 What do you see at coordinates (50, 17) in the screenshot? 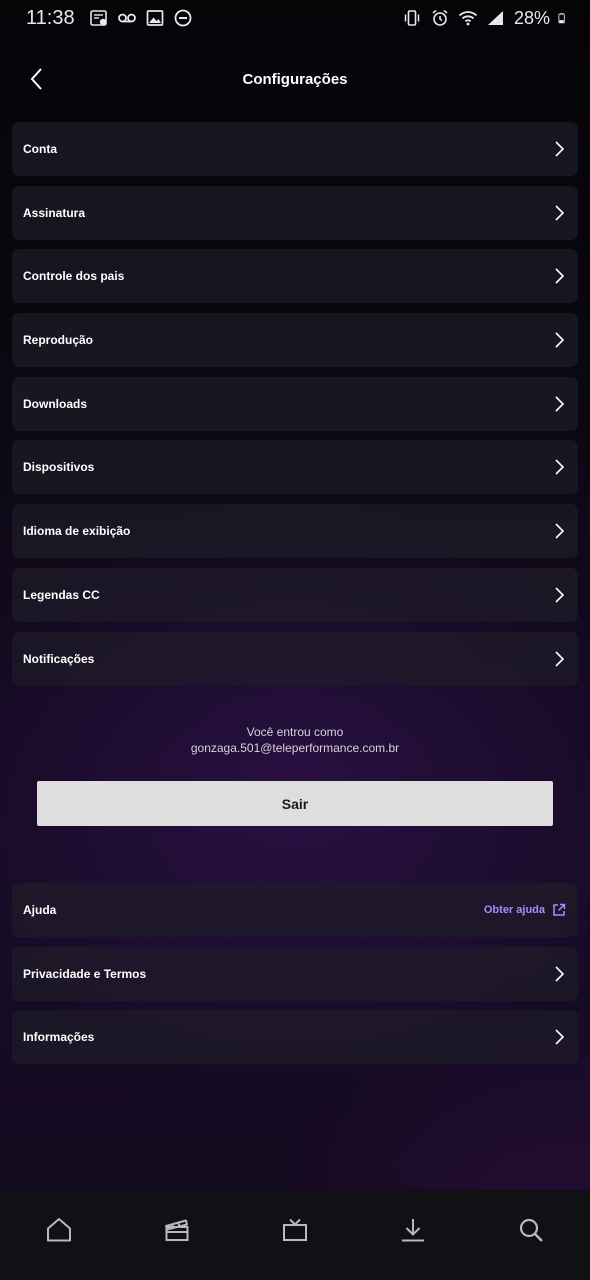
I see `status-time: 11:38` at bounding box center [50, 17].